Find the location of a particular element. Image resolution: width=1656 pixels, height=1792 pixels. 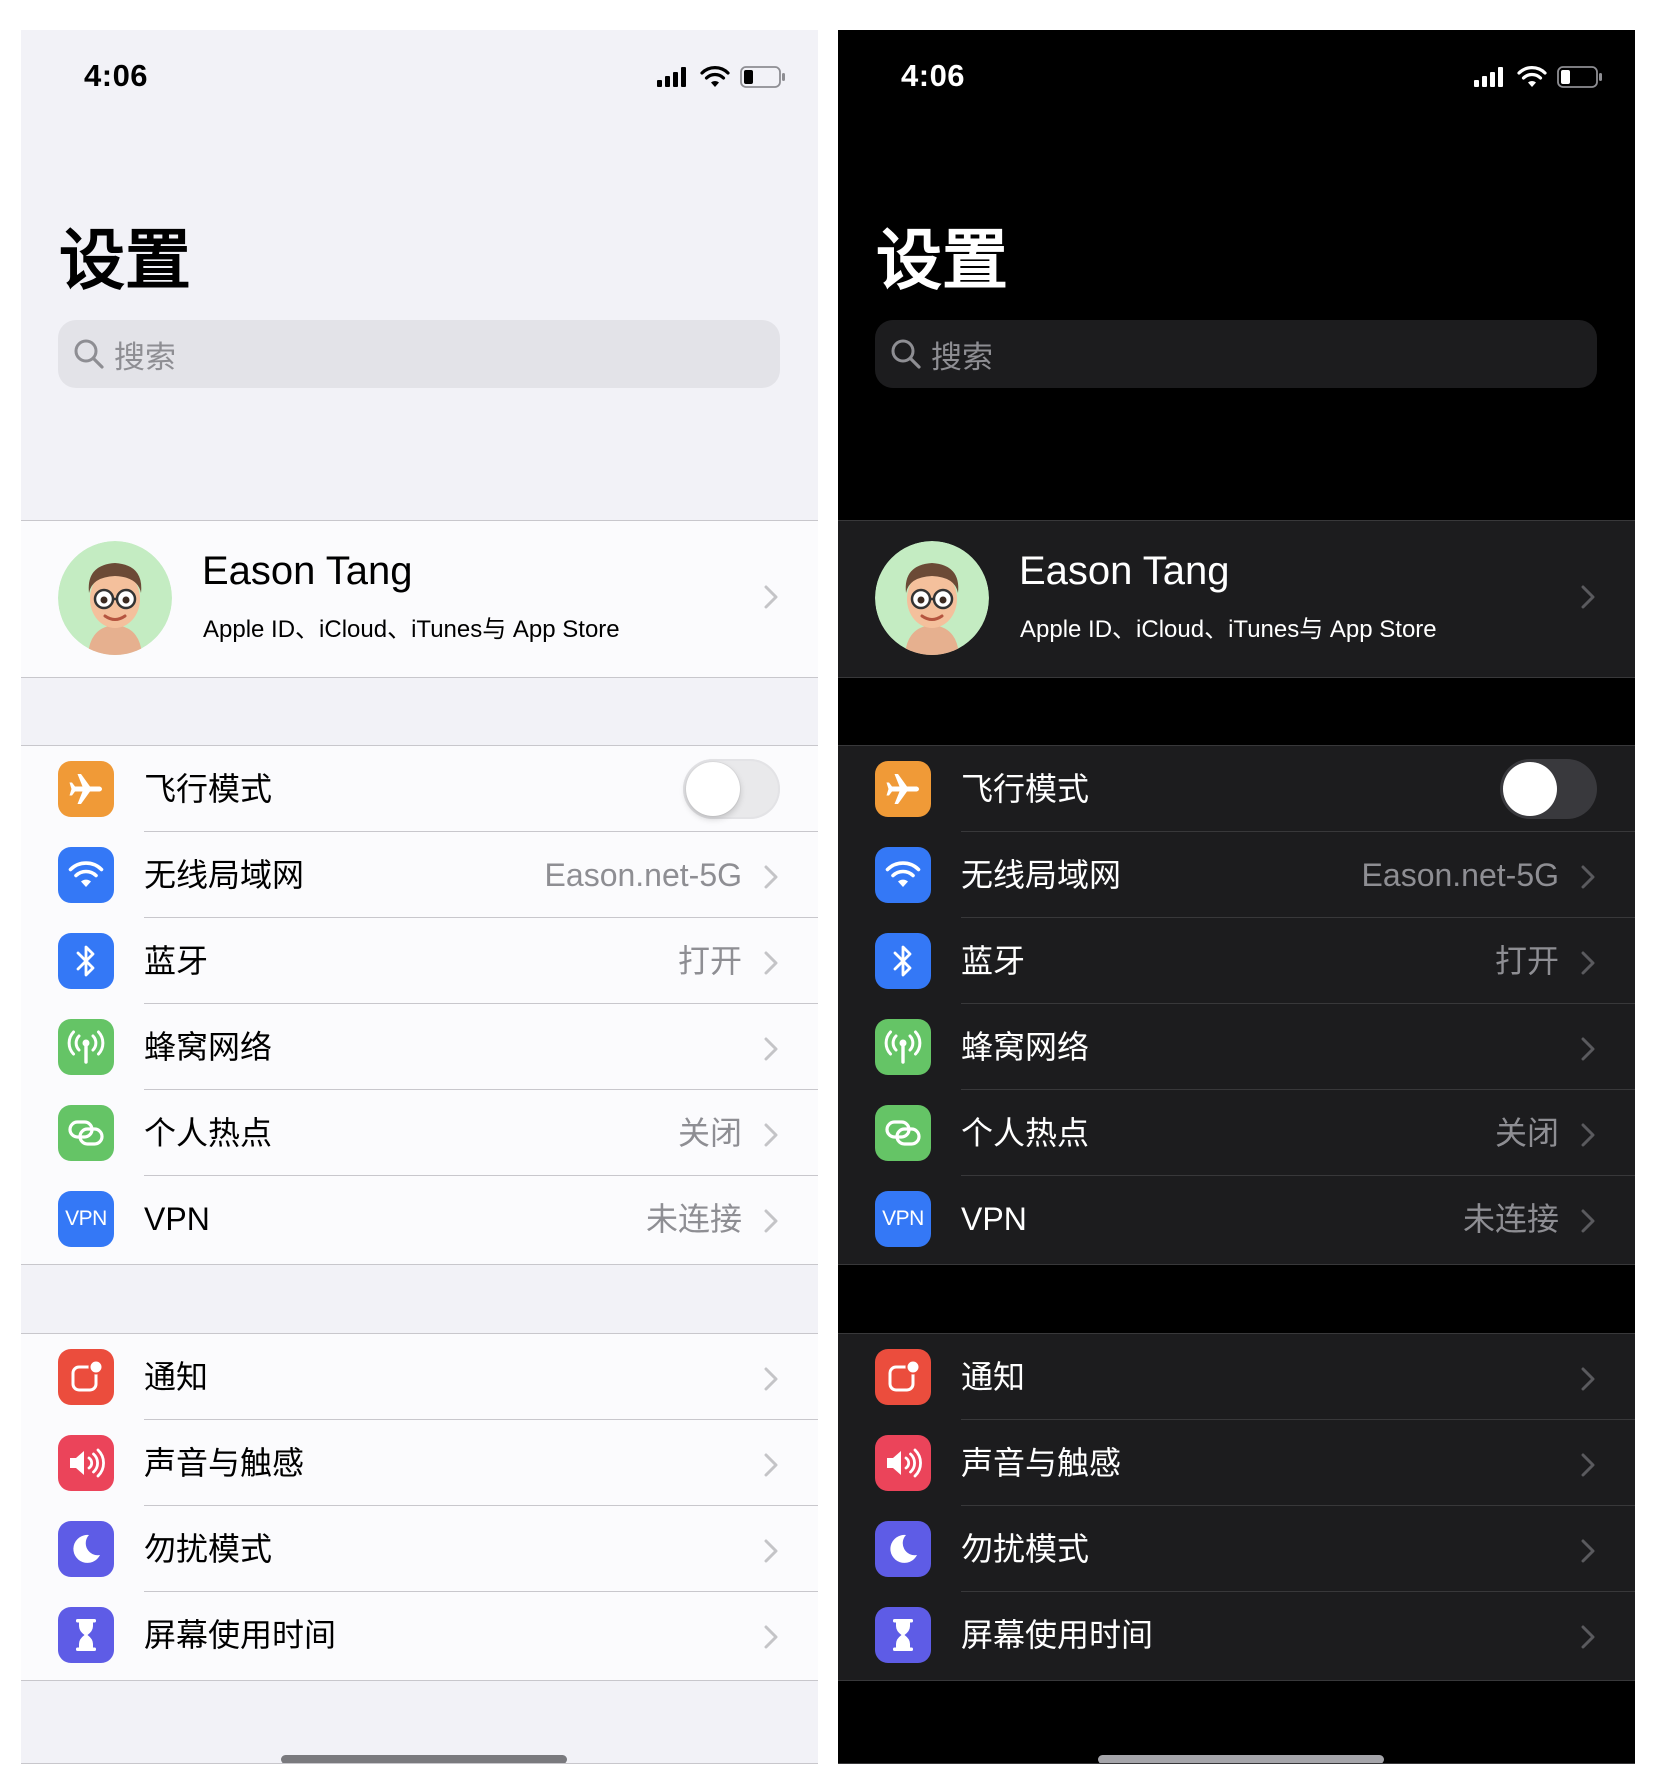

row-label: 个人热点 is located at coordinates (208, 1133).